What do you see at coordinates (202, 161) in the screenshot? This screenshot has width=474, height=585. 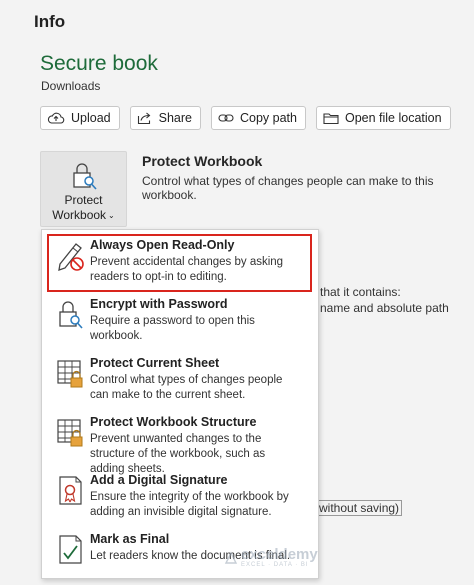 I see `protect-workbook-heading: Protect Workbook` at bounding box center [202, 161].